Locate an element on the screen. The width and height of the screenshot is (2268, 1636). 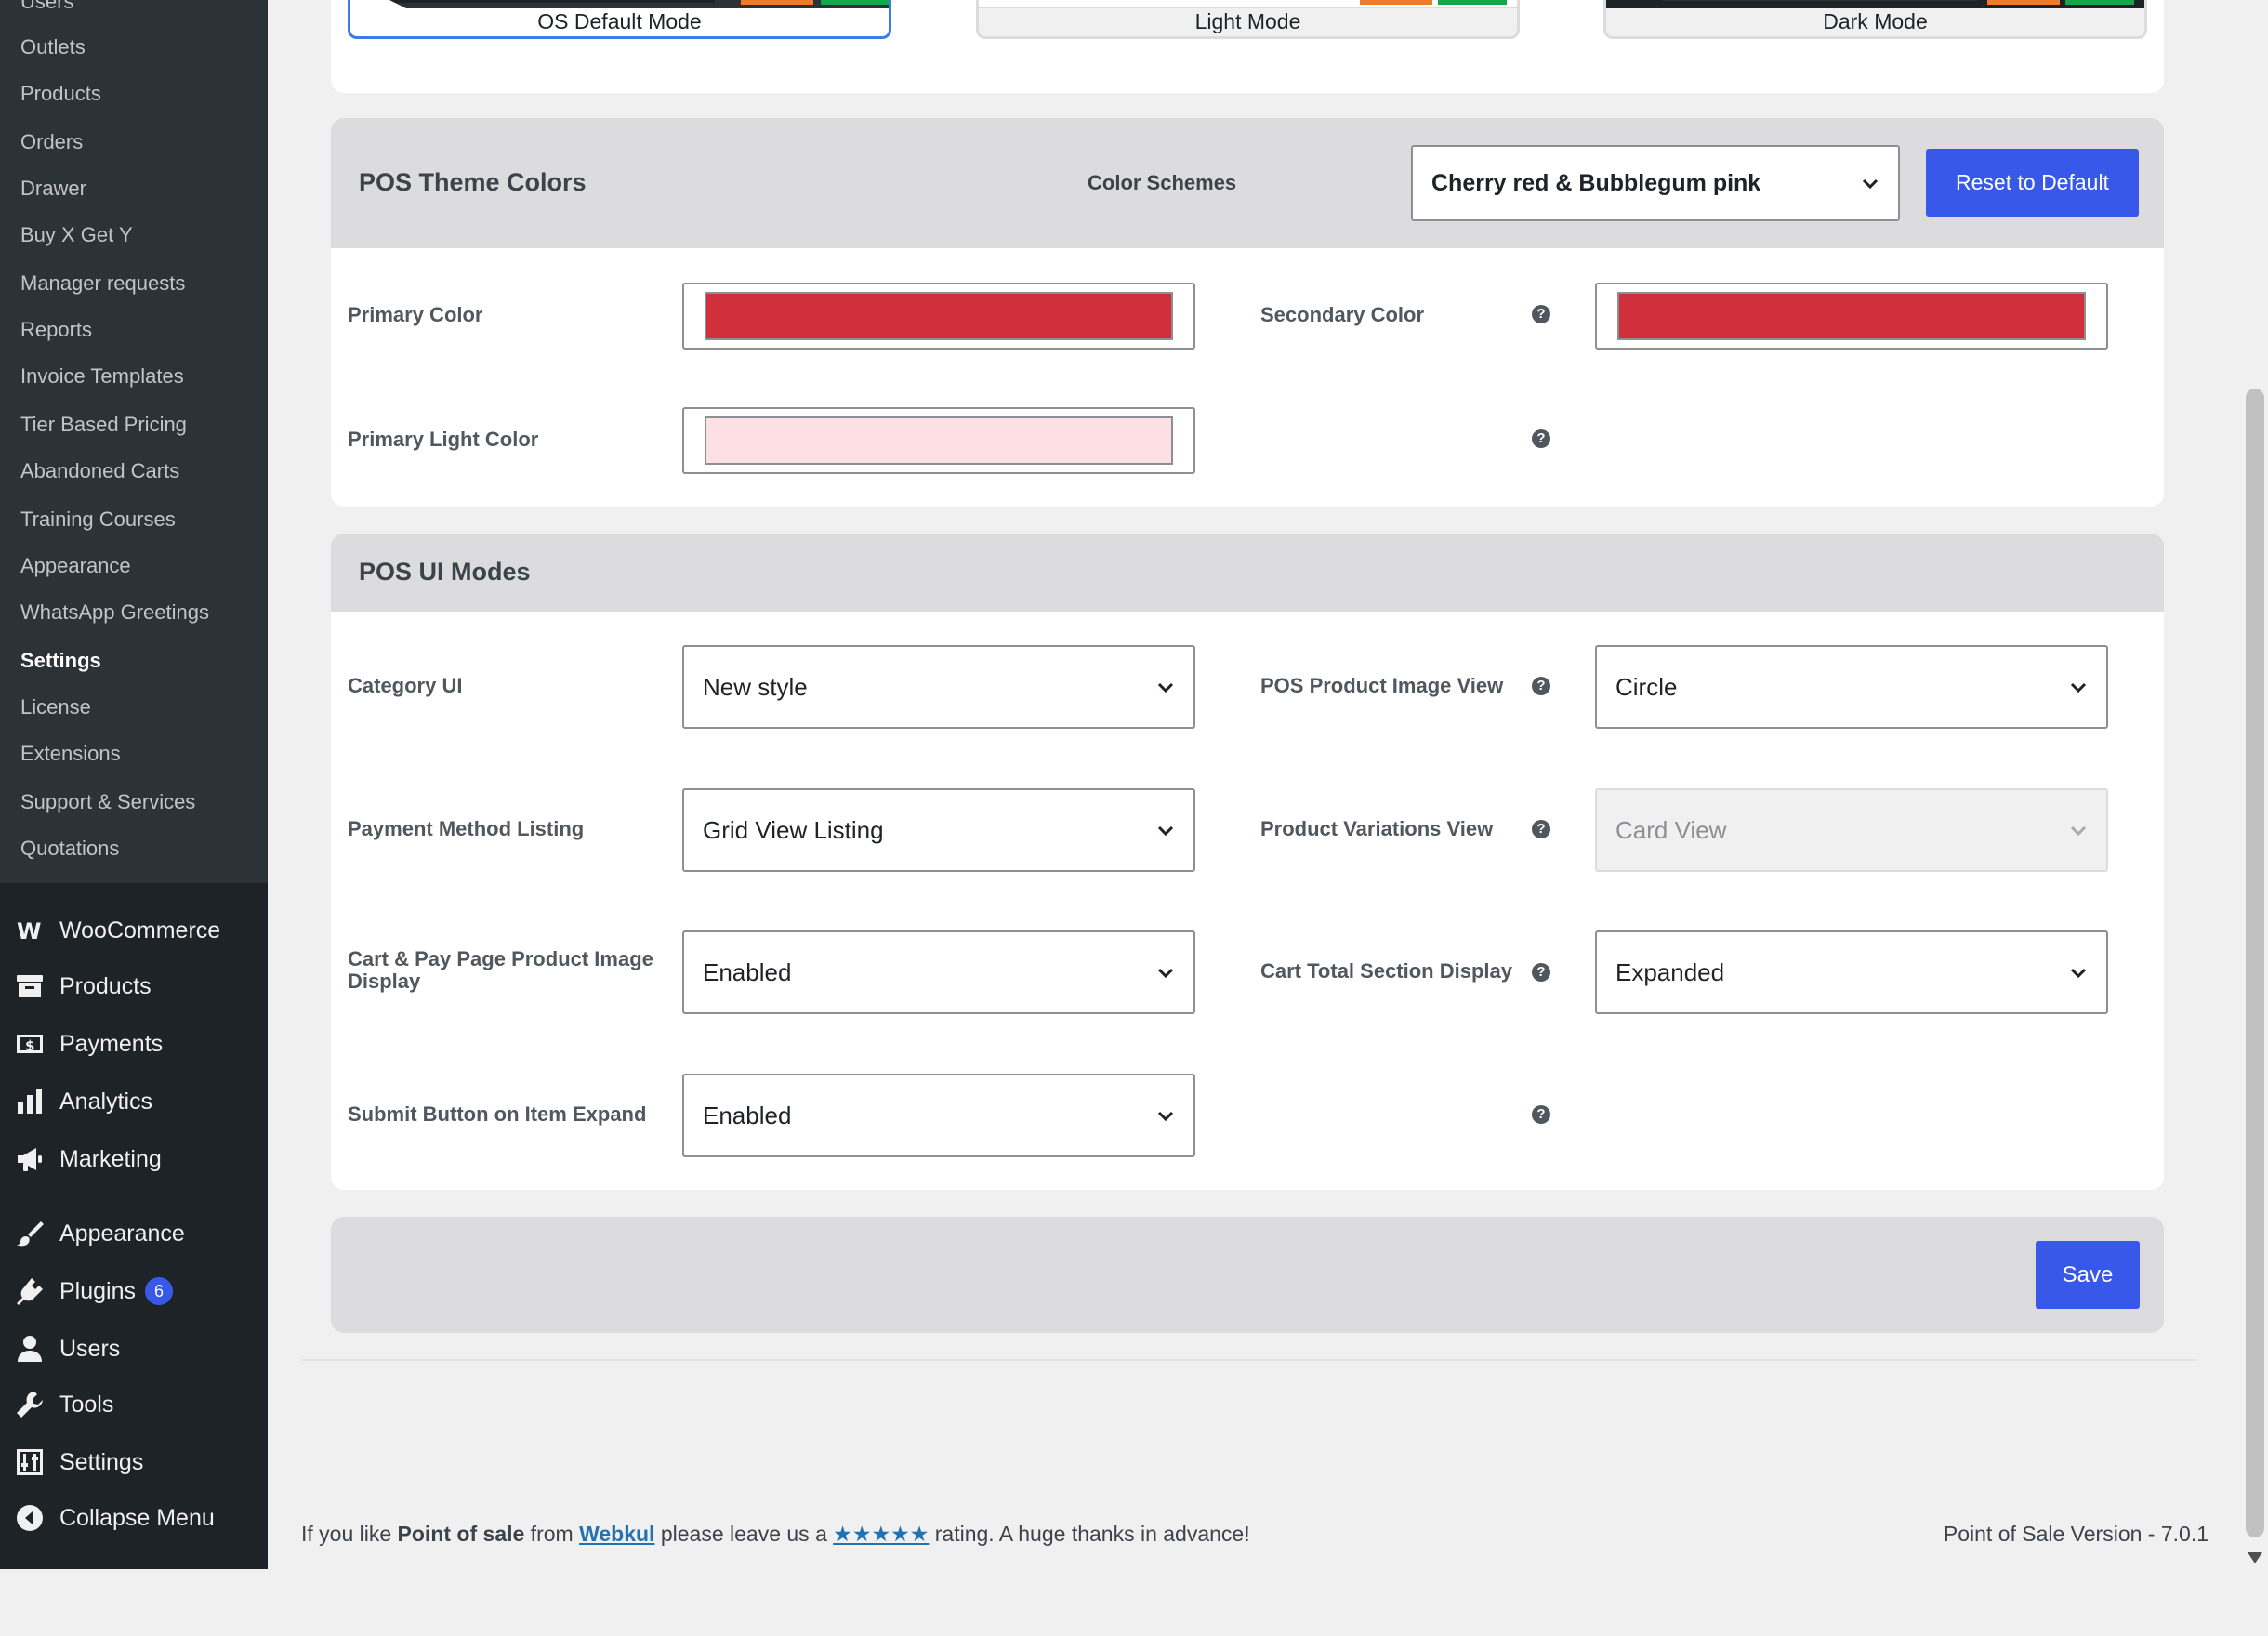
submenu-item-reports: Reports is located at coordinates (56, 330).